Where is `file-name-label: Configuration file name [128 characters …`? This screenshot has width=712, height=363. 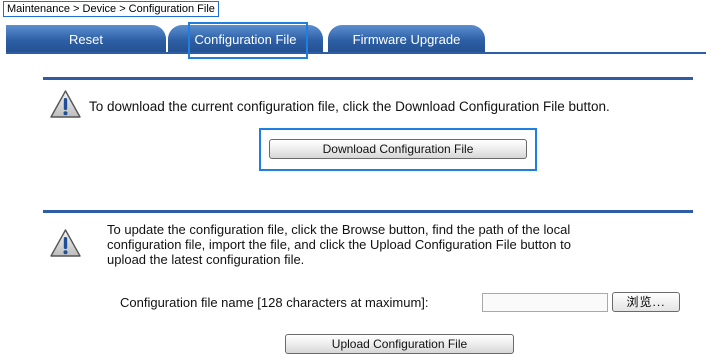
file-name-label: Configuration file name [128 characters … is located at coordinates (274, 302).